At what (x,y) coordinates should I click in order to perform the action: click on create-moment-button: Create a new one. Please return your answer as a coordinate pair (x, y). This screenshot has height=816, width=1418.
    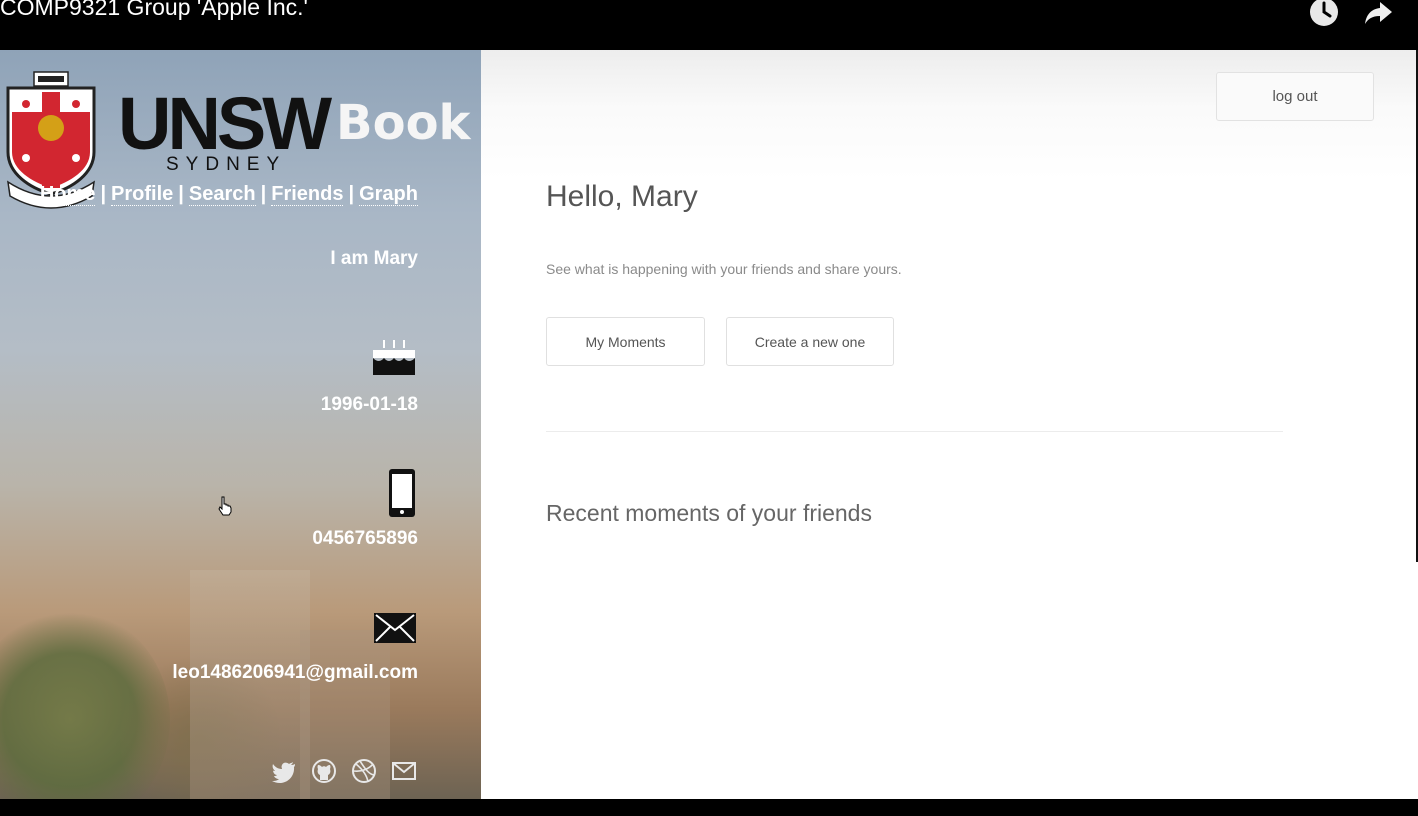
    Looking at the image, I should click on (810, 341).